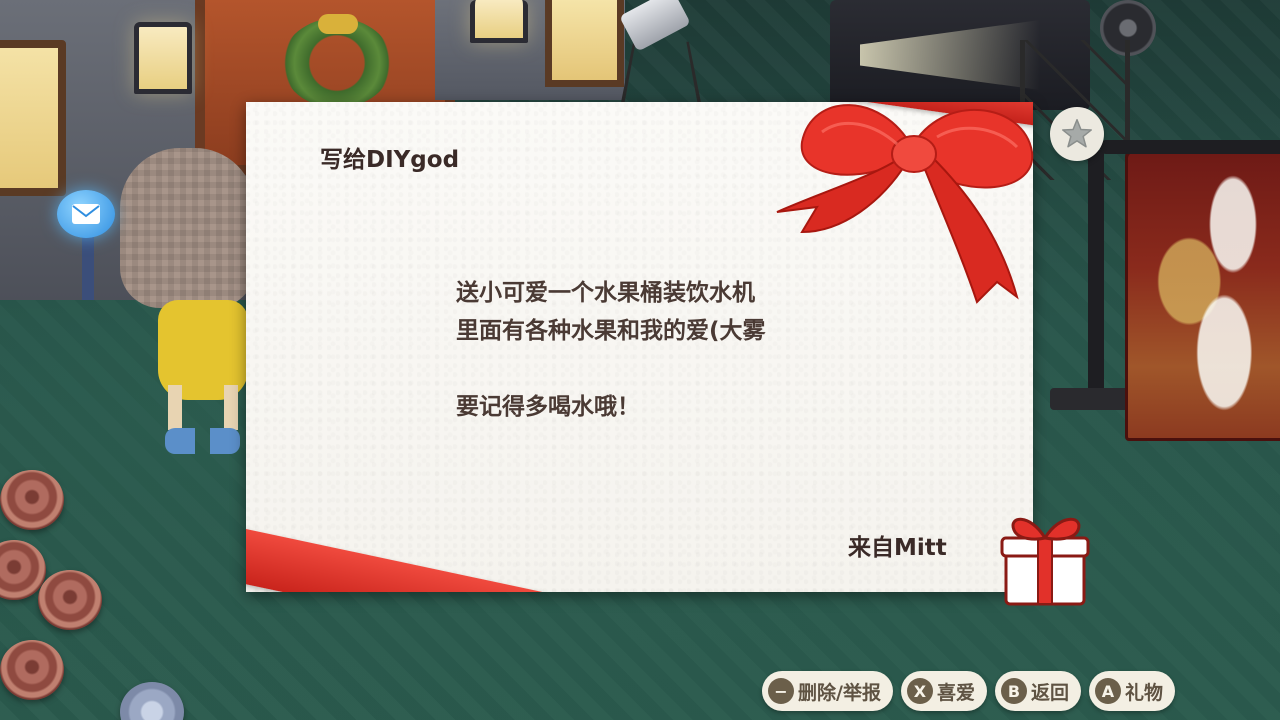  I want to click on minus-key-icon: −, so click(781, 691).